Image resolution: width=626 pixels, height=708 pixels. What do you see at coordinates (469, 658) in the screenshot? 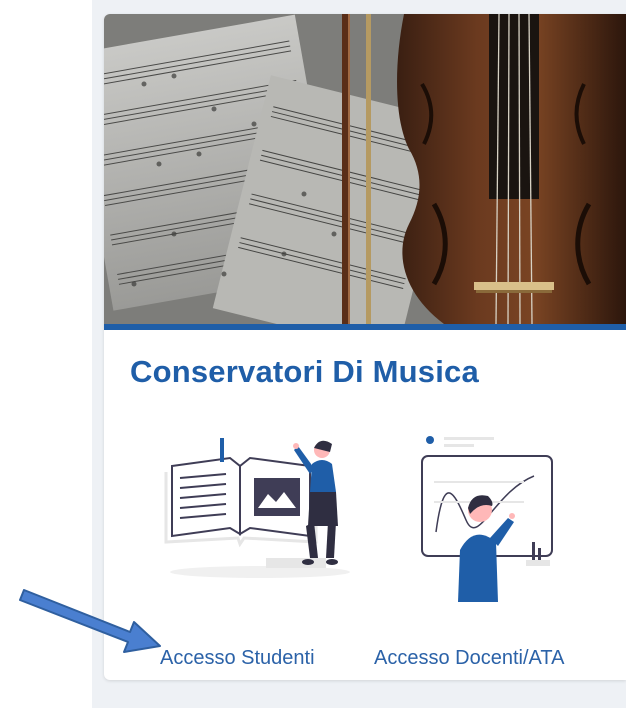
I see `accesso-docenti-ata-link: Accesso Docenti/ATA` at bounding box center [469, 658].